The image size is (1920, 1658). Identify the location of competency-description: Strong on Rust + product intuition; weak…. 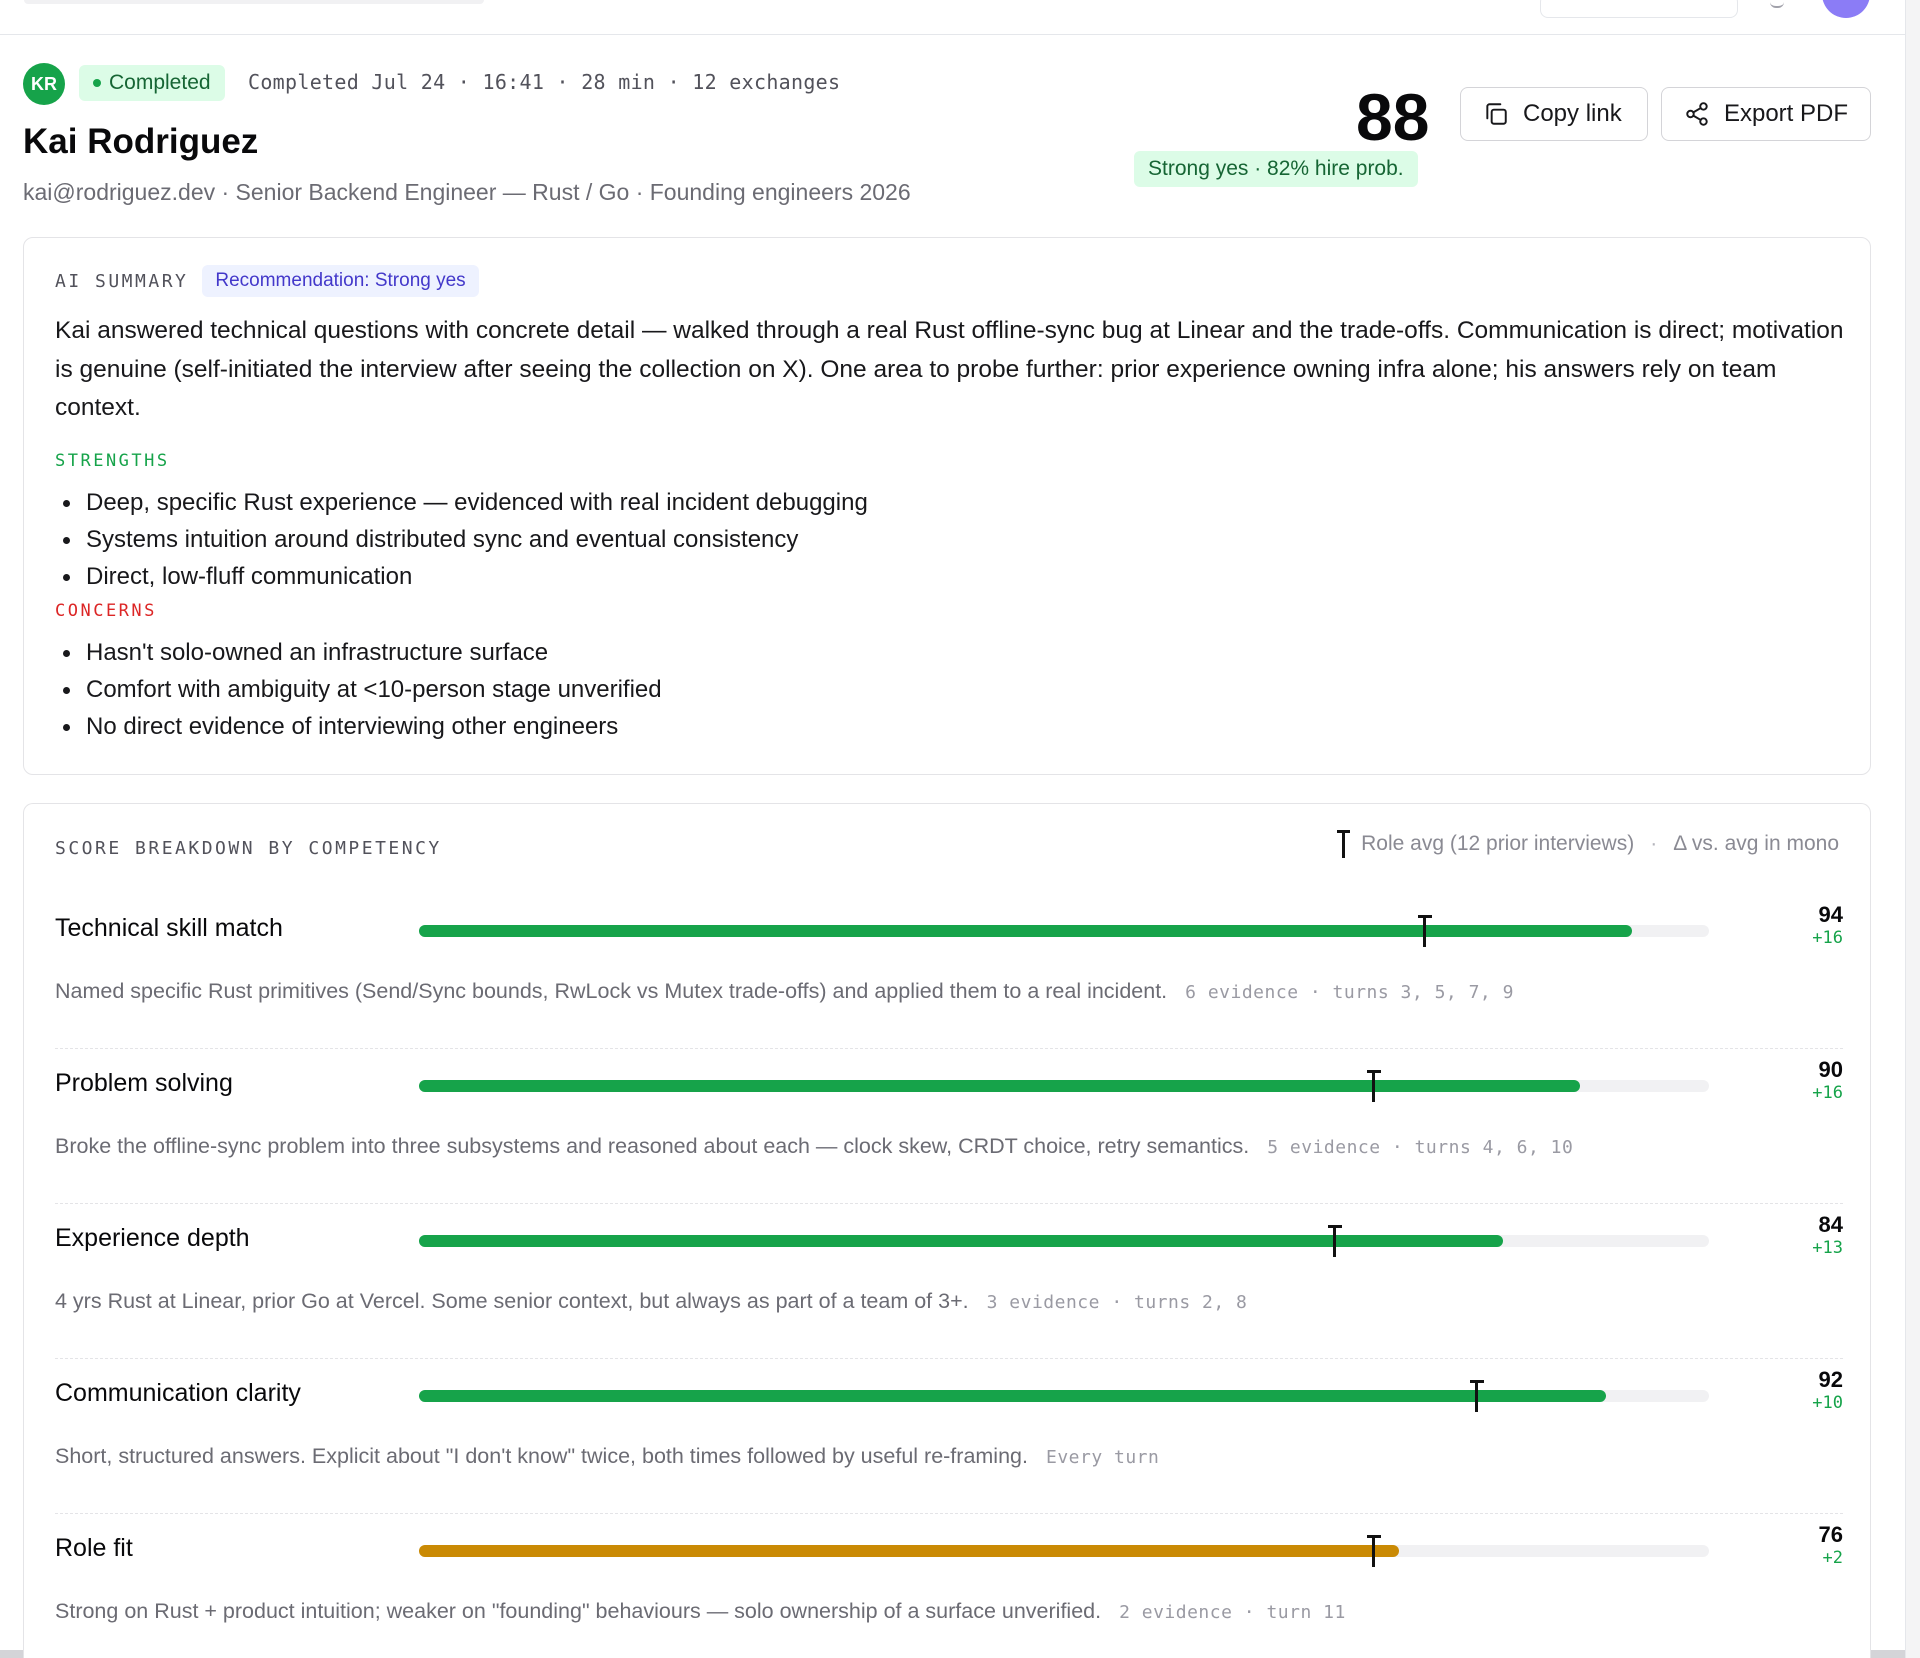
(700, 1611).